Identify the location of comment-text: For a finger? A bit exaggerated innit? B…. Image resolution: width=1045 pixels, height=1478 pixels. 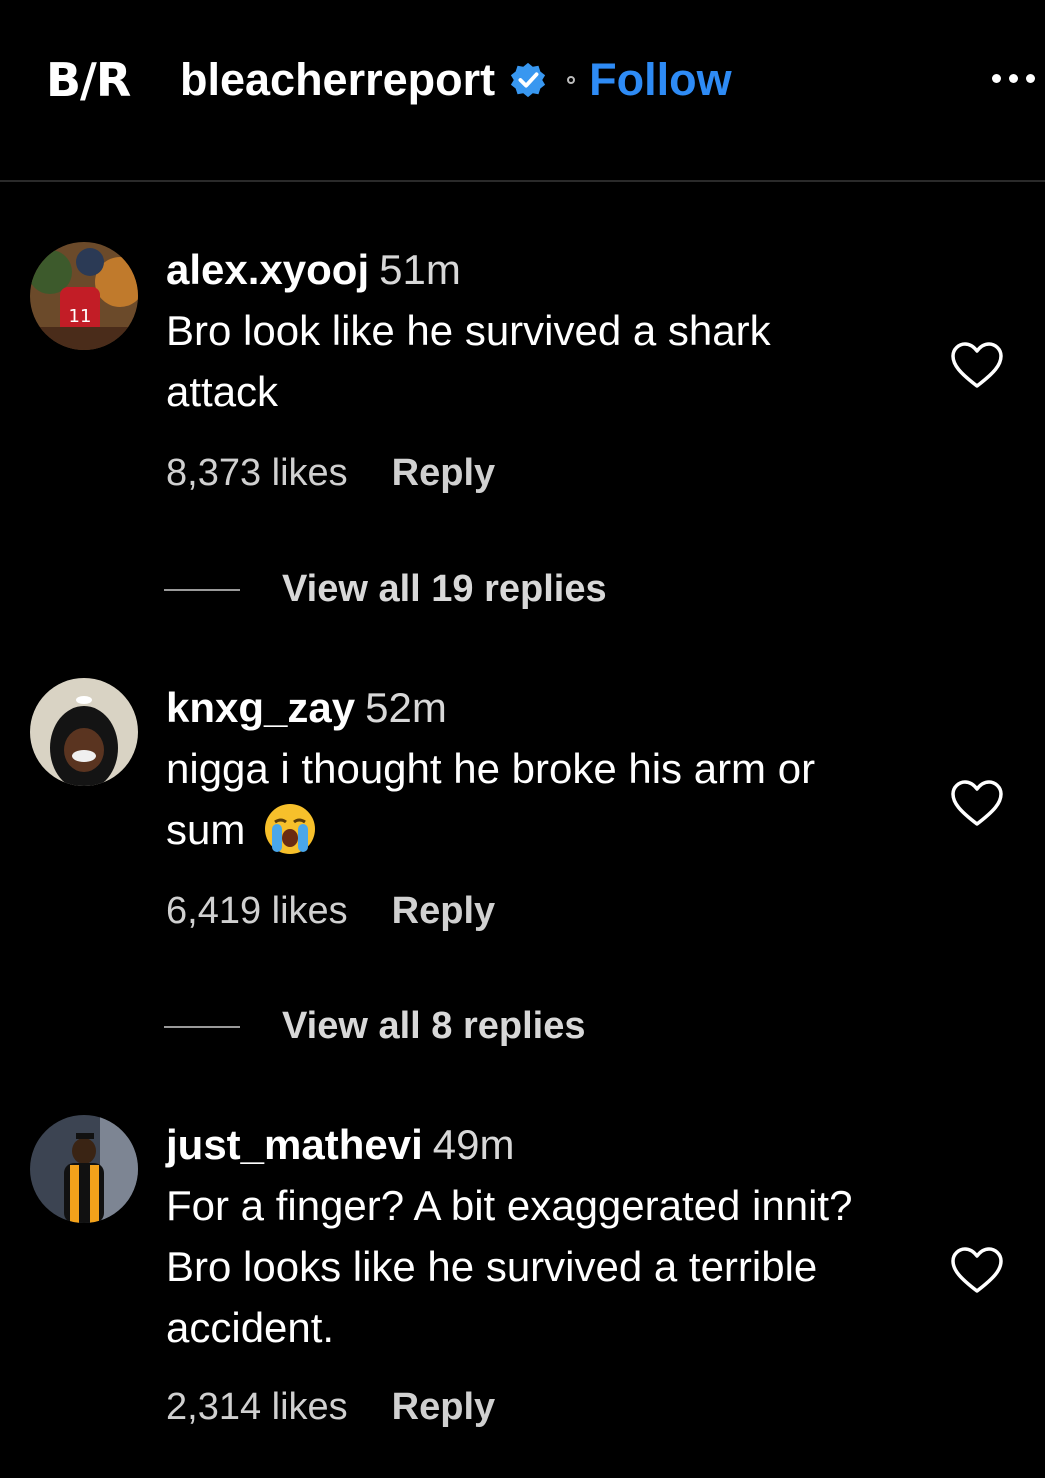
(509, 1266).